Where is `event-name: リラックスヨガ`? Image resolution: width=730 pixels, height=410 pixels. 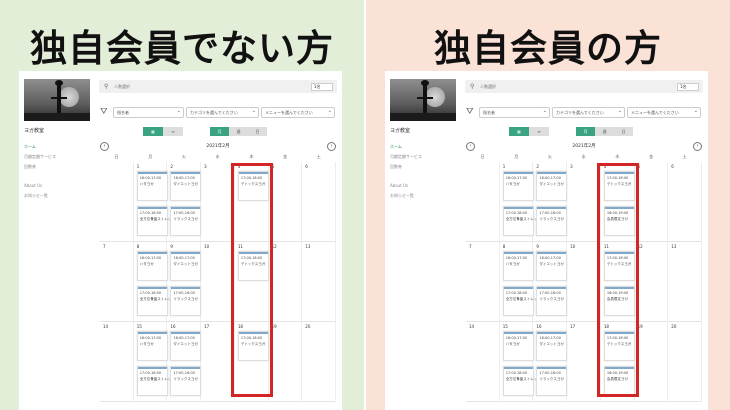
event-name: リラックスヨガ is located at coordinates (551, 379).